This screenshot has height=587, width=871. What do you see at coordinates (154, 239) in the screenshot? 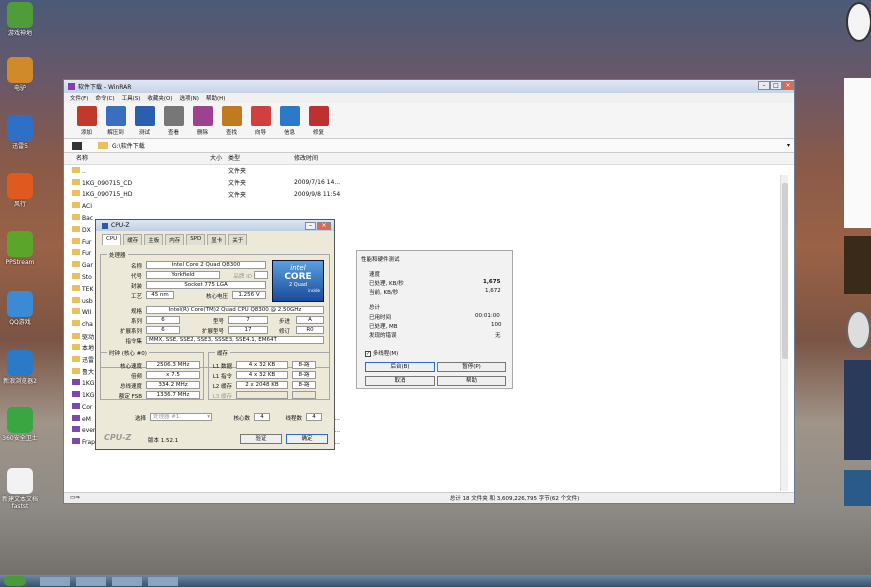
I see `cpuz-tab: 主板` at bounding box center [154, 239].